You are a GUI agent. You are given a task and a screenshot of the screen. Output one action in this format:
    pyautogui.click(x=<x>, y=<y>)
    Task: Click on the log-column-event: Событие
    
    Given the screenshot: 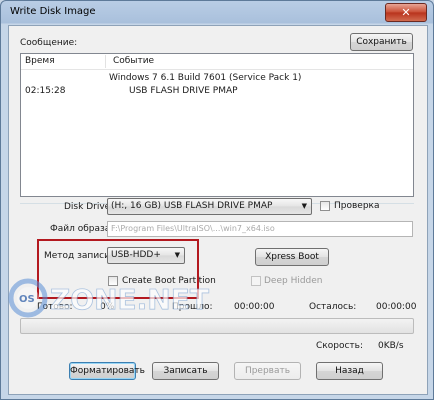 What is the action you would take?
    pyautogui.click(x=133, y=61)
    